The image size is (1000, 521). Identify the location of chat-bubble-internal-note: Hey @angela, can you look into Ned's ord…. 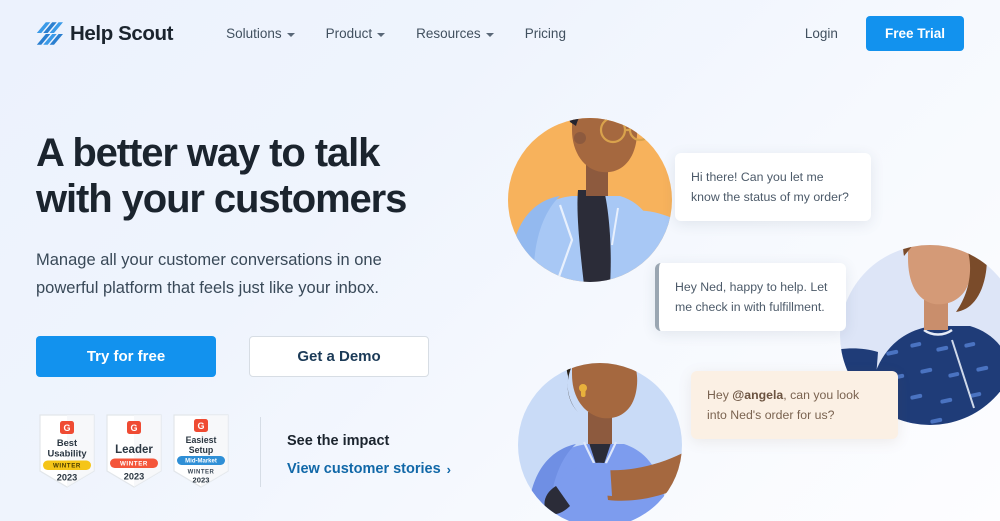
(794, 405).